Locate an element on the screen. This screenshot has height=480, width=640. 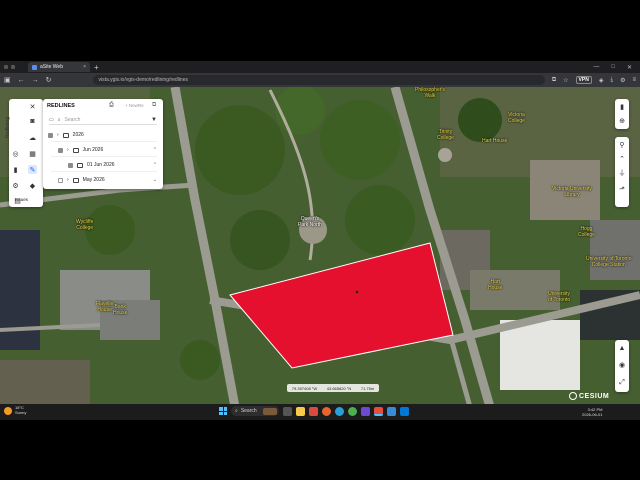
measure-icon: ⏚ is located at coordinates (622, 173).